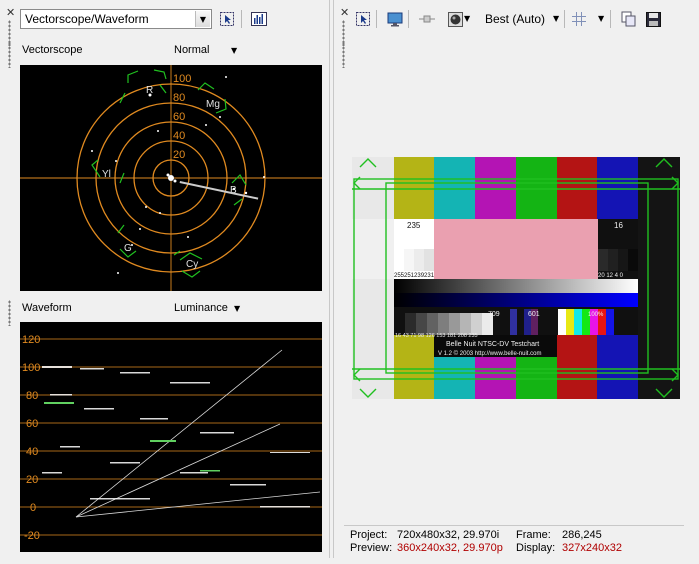 The height and width of the screenshot is (564, 699). What do you see at coordinates (582, 535) in the screenshot?
I see `frame-value: 286,245` at bounding box center [582, 535].